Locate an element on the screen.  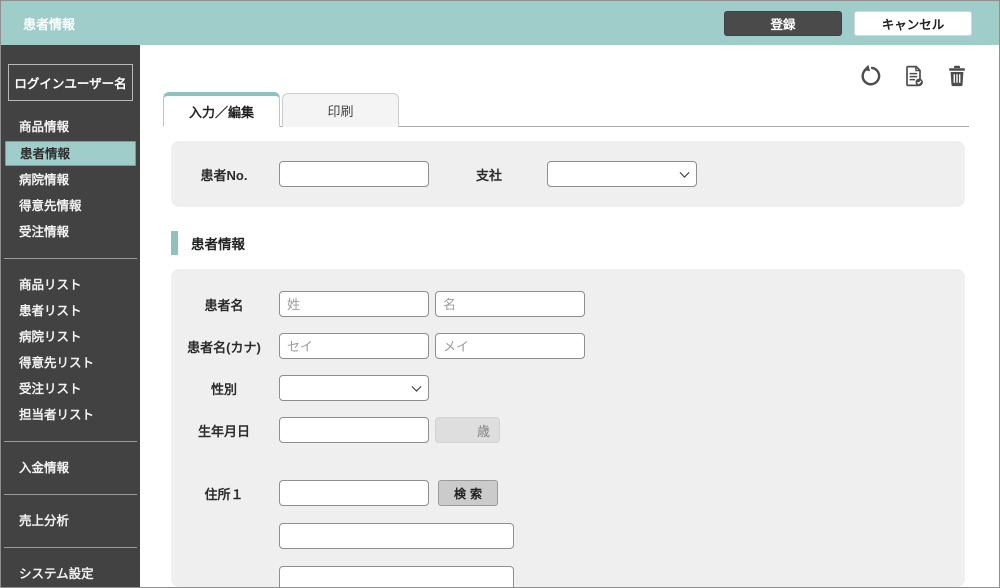
address1-label: 住所１ is located at coordinates (224, 494).